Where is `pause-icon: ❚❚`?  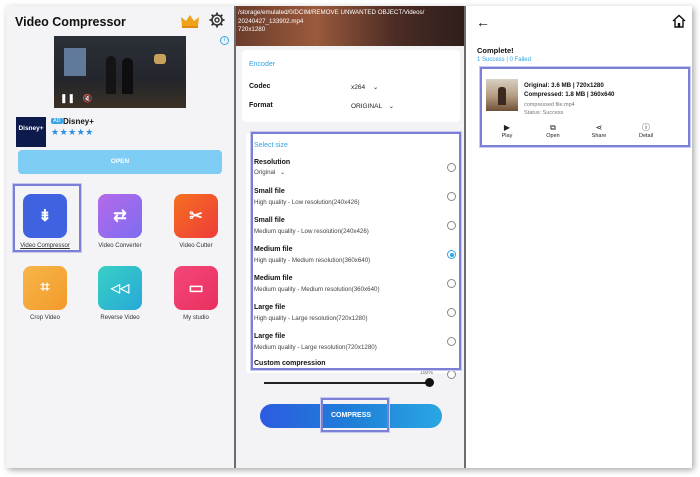 pause-icon: ❚❚ is located at coordinates (67, 98).